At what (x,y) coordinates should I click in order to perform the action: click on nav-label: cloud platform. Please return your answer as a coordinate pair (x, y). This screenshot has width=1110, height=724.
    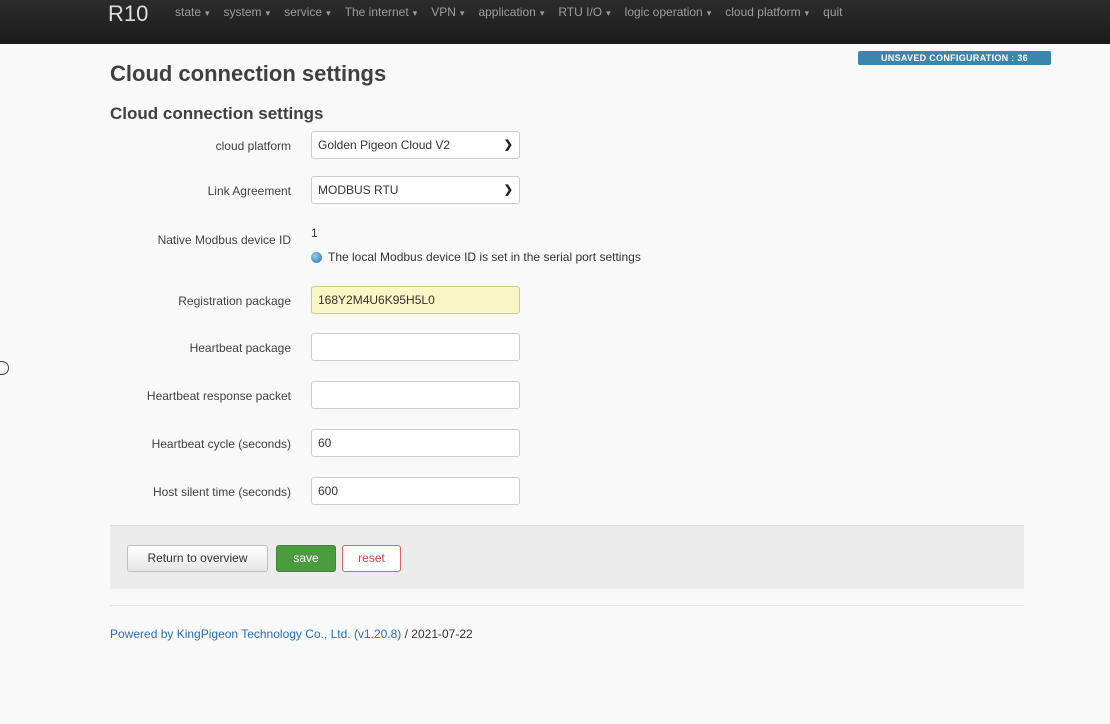
    Looking at the image, I should click on (763, 11).